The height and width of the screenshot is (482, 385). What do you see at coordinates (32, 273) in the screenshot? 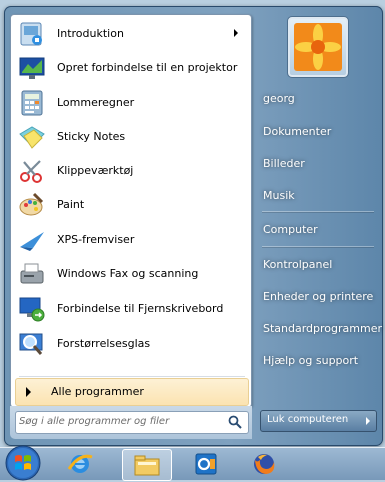
I see `fax-scan-icon` at bounding box center [32, 273].